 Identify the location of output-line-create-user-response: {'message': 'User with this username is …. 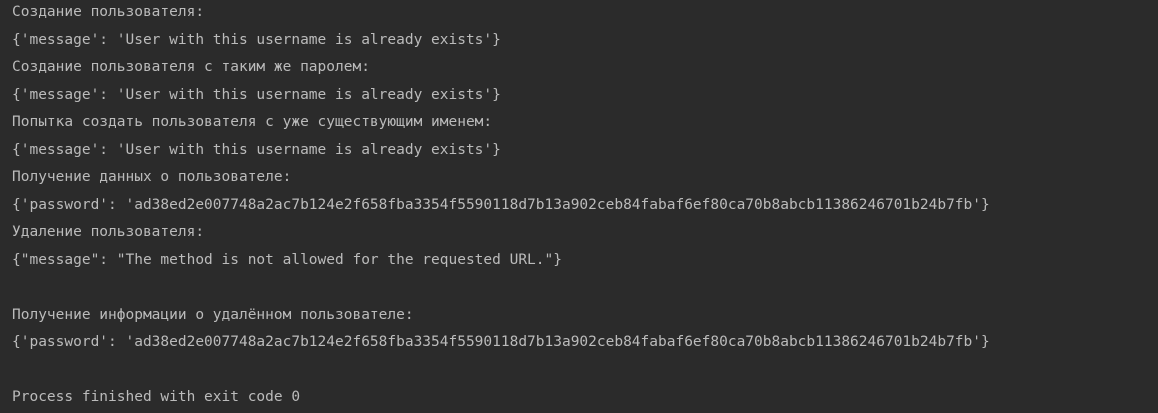
(256, 39).